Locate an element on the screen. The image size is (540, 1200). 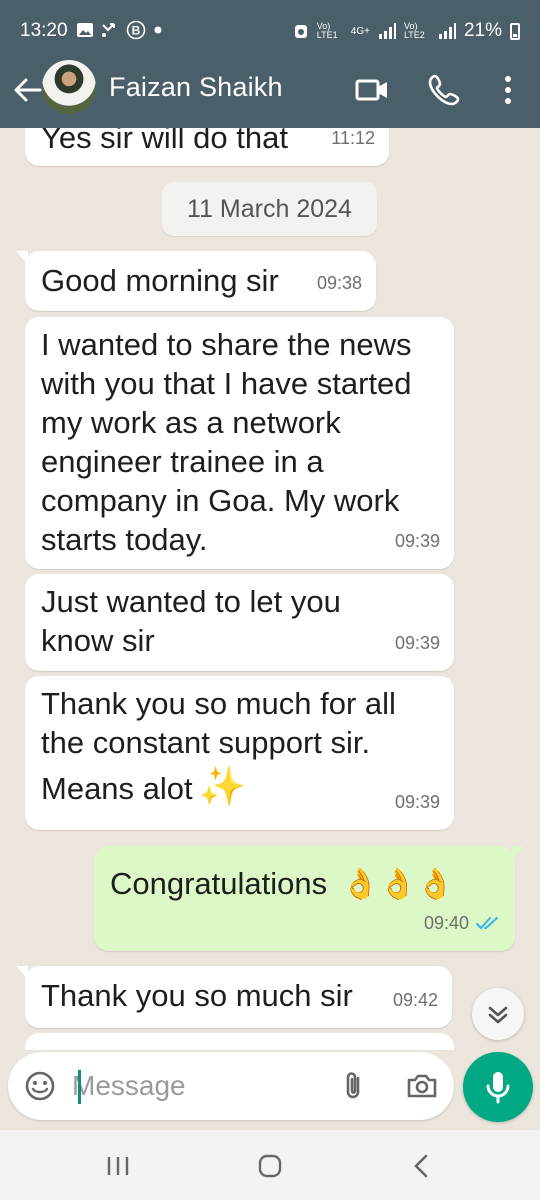
network-1-label: Vo) LTE1 is located at coordinates (327, 30).